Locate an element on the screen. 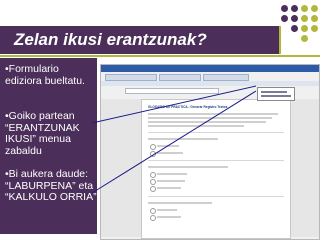  browser-toolbar is located at coordinates (210, 83).